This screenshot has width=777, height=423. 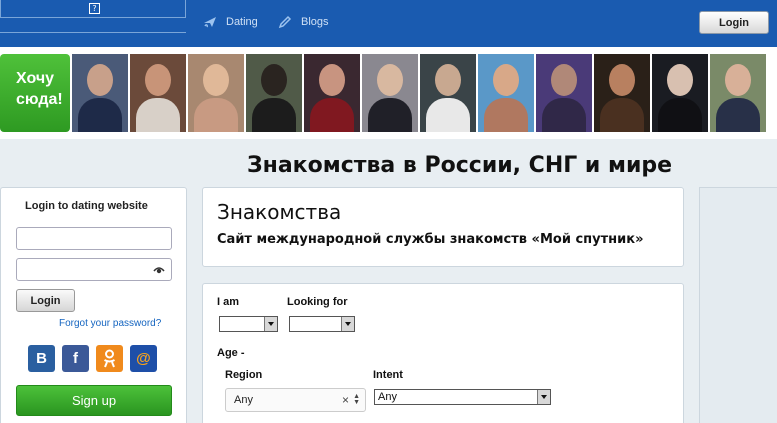 I want to click on login-button: Login, so click(x=45, y=300).